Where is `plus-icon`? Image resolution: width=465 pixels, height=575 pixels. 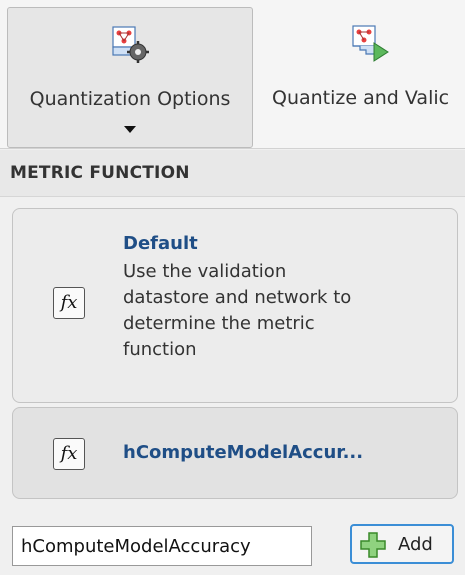 plus-icon is located at coordinates (373, 545).